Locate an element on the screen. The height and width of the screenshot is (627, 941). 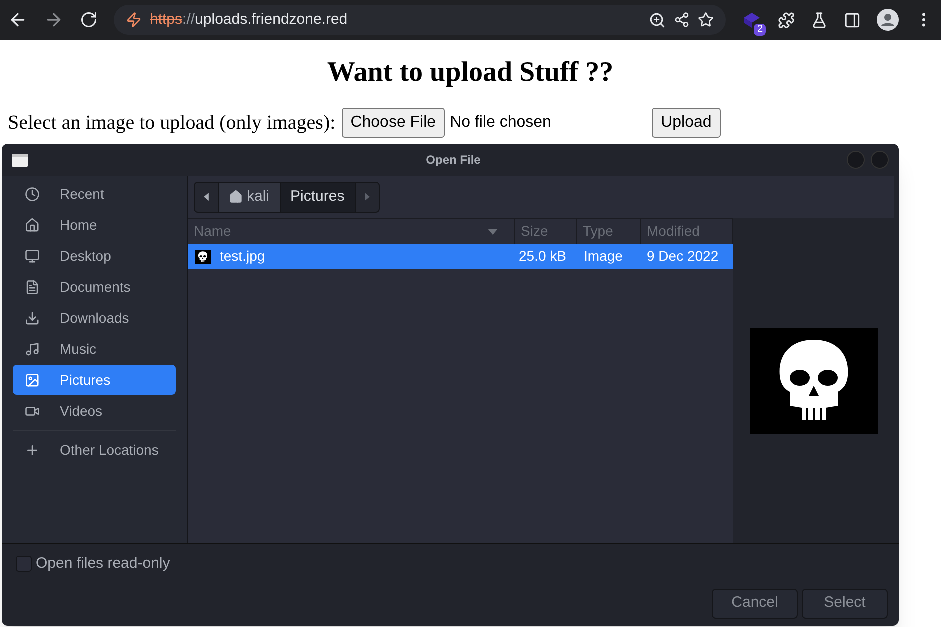
desktop-icon is located at coordinates (32, 256).